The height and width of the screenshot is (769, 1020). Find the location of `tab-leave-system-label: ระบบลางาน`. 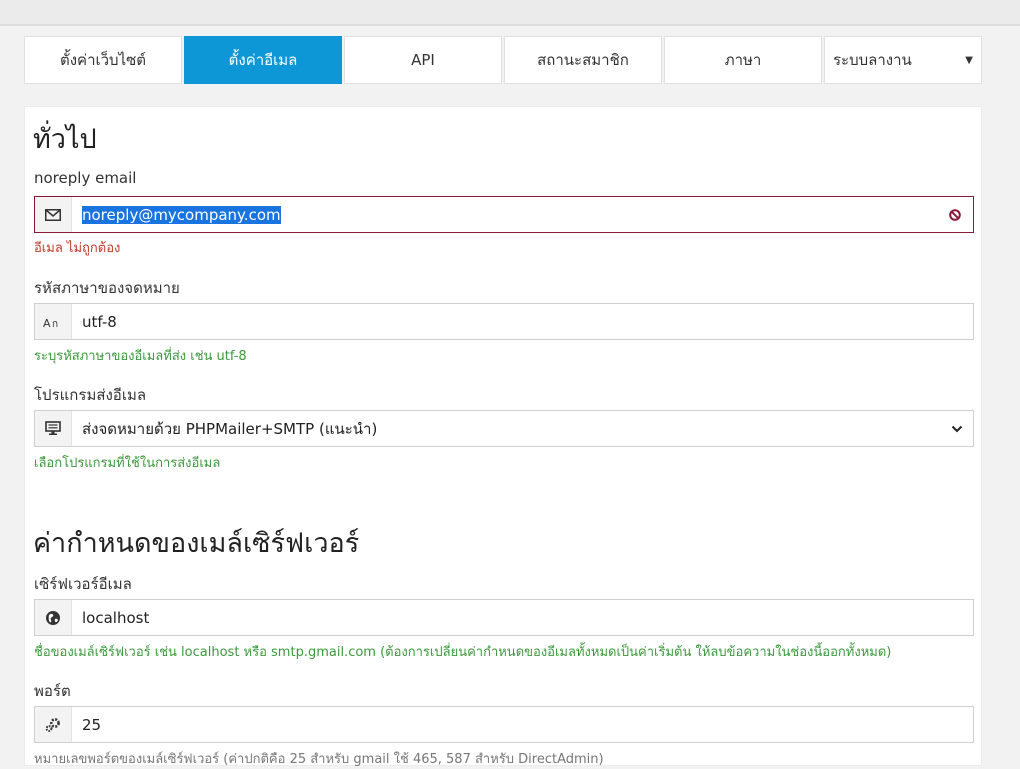

tab-leave-system-label: ระบบลางาน is located at coordinates (872, 60).